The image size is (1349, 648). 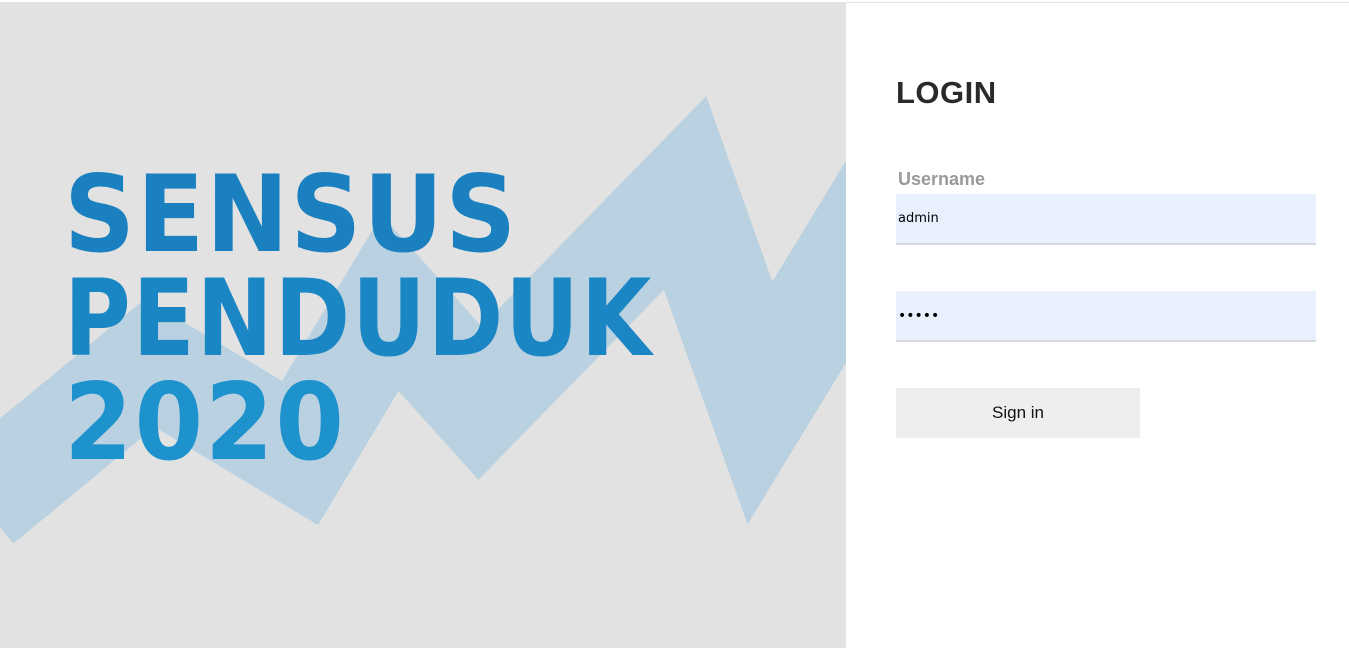 I want to click on hero-line-2: PENDUDUK, so click(x=359, y=318).